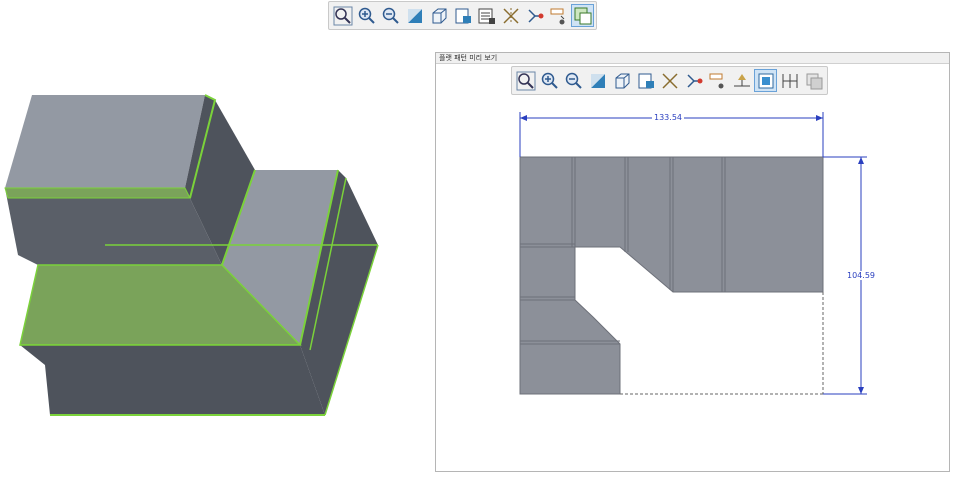 This screenshot has height=480, width=959. I want to click on flat-pattern-preview-icon, so click(582, 15).